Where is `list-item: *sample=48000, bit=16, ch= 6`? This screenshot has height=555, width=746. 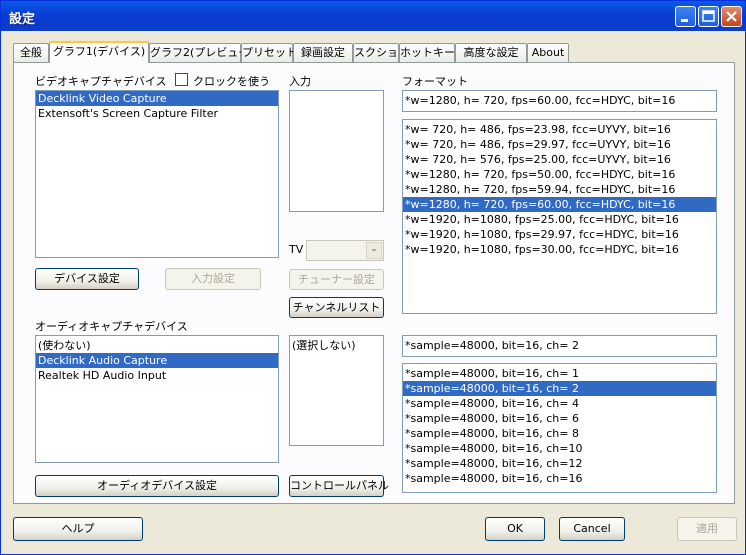
list-item: *sample=48000, bit=16, ch= 6 is located at coordinates (559, 418).